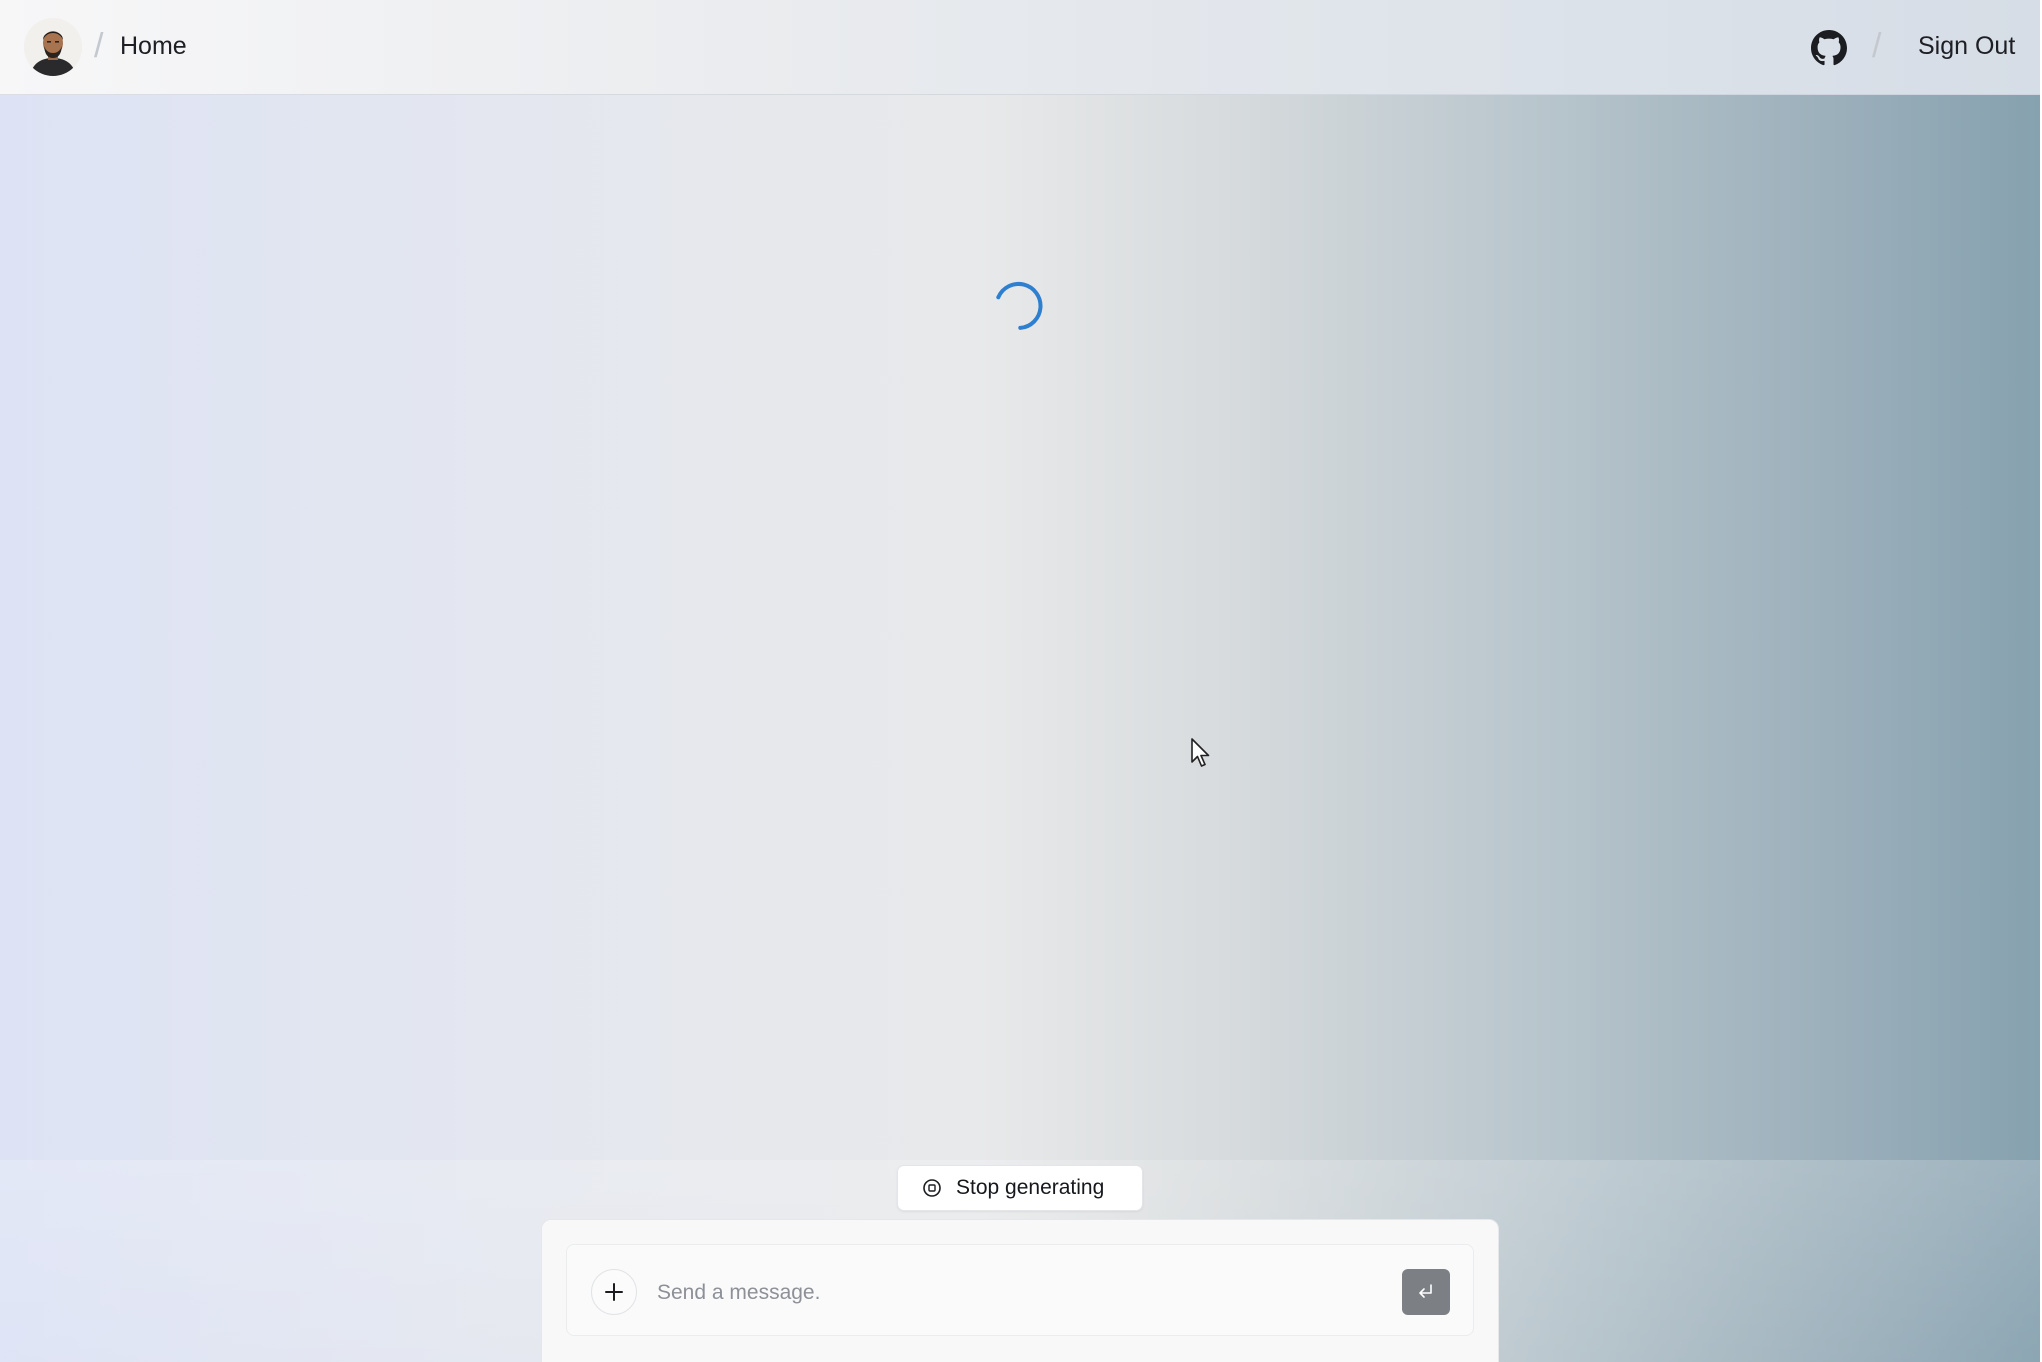 The width and height of the screenshot is (2042, 1362). What do you see at coordinates (1200, 752) in the screenshot?
I see `mouse-pointer-icon` at bounding box center [1200, 752].